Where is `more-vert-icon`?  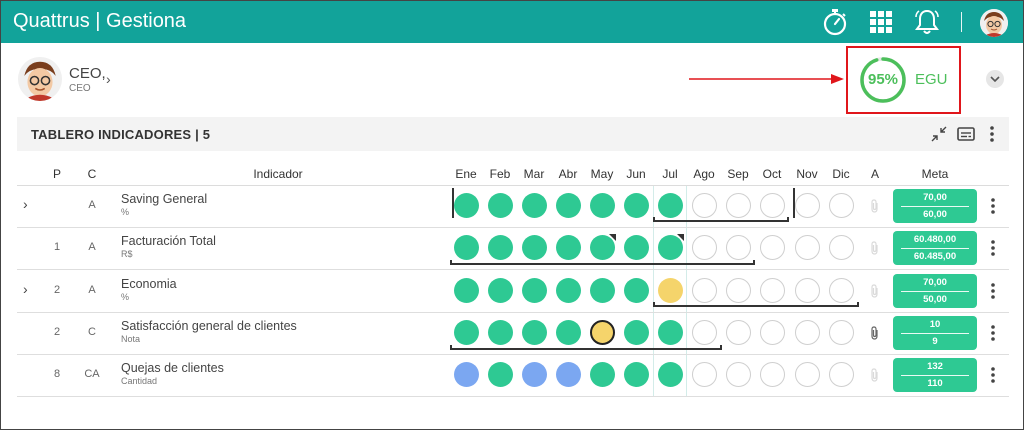 more-vert-icon is located at coordinates (992, 134).